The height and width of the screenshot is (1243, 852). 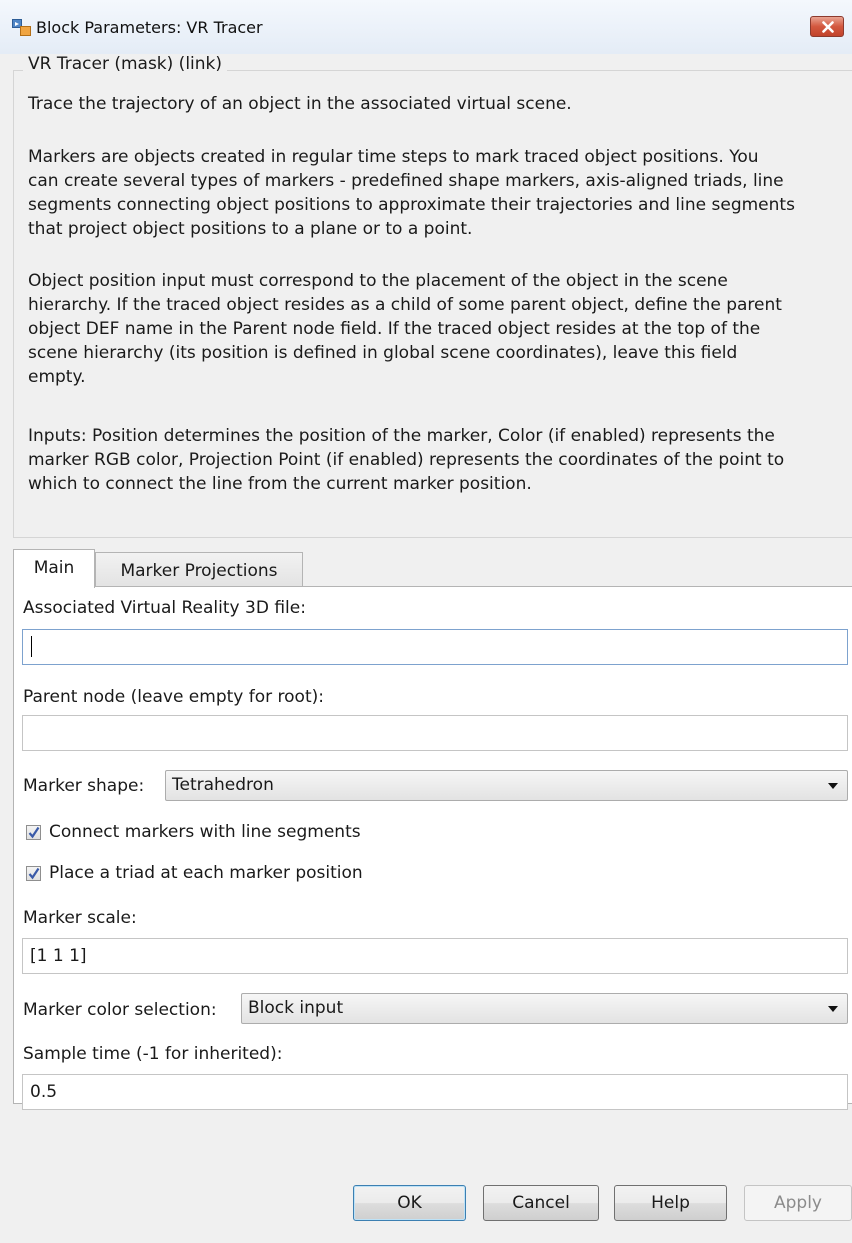 I want to click on vr-file-label: Associated Virtual Reality 3D file:, so click(x=164, y=608).